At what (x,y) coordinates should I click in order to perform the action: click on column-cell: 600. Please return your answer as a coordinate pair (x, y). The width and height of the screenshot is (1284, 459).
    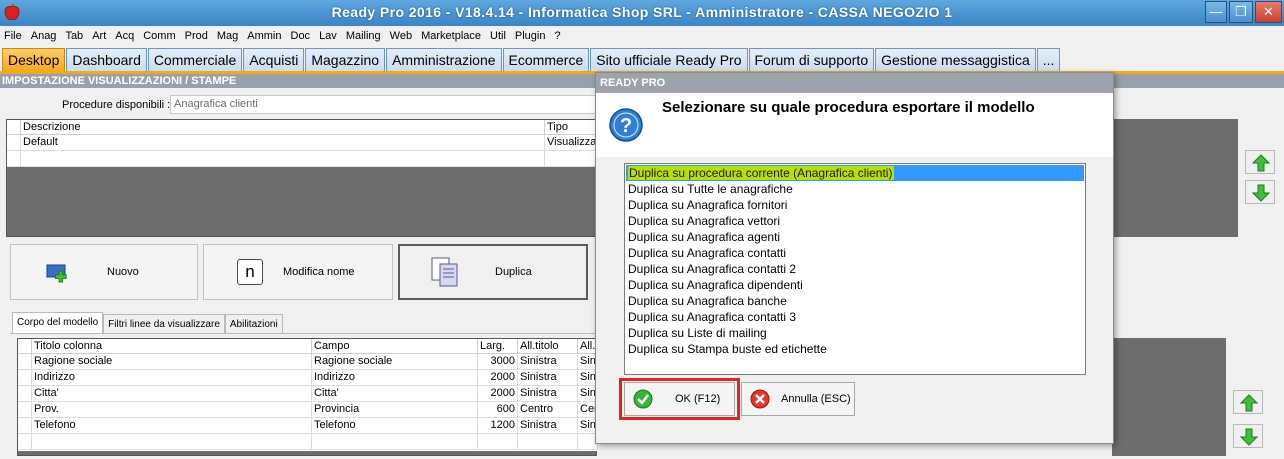
    Looking at the image, I should click on (498, 410).